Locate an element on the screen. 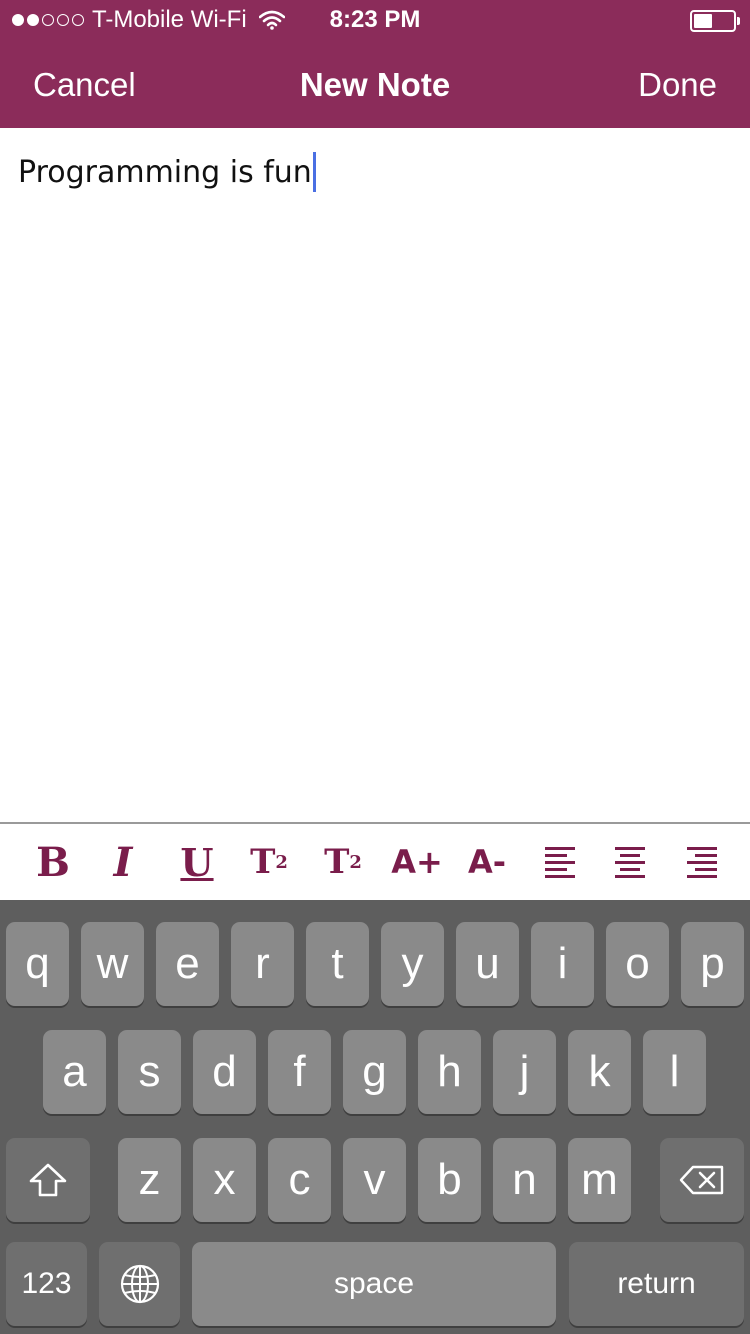 The image size is (750, 1334). key: j is located at coordinates (524, 1072).